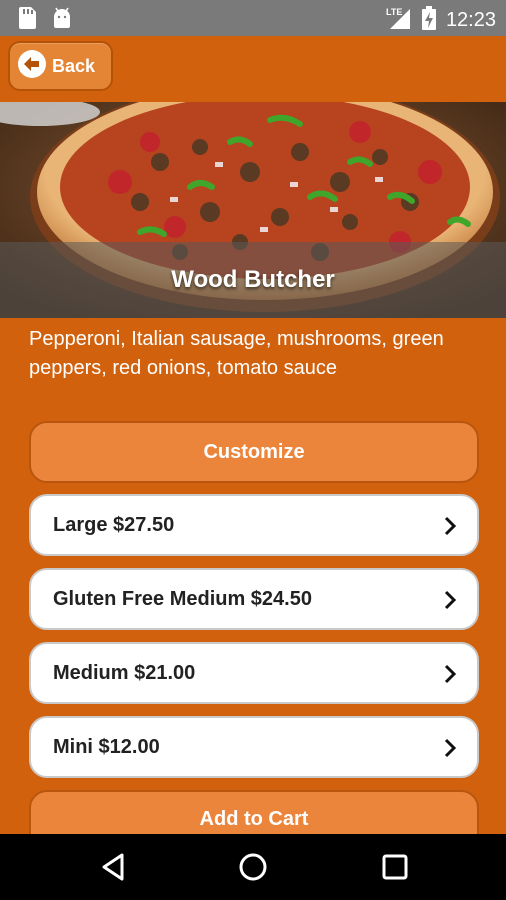 The width and height of the screenshot is (506, 900). Describe the element at coordinates (399, 20) in the screenshot. I see `signal-icon: LTE` at that location.